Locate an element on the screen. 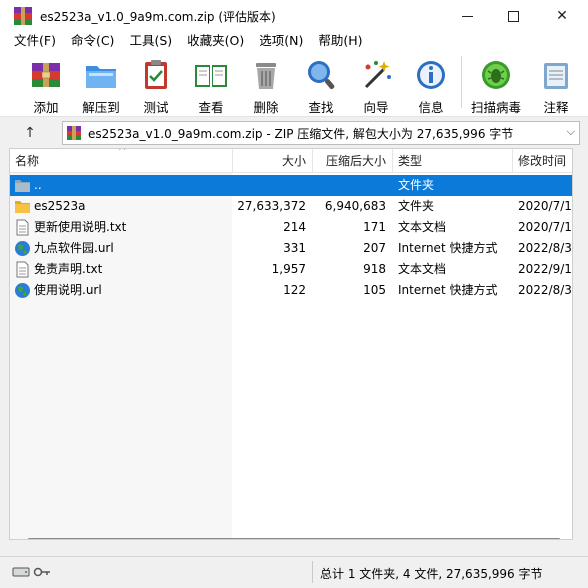  toolbar: 添加 解压到 测试 查看 删除 查找 向导 信息 扫描病毒 注释 is located at coordinates (294, 84).